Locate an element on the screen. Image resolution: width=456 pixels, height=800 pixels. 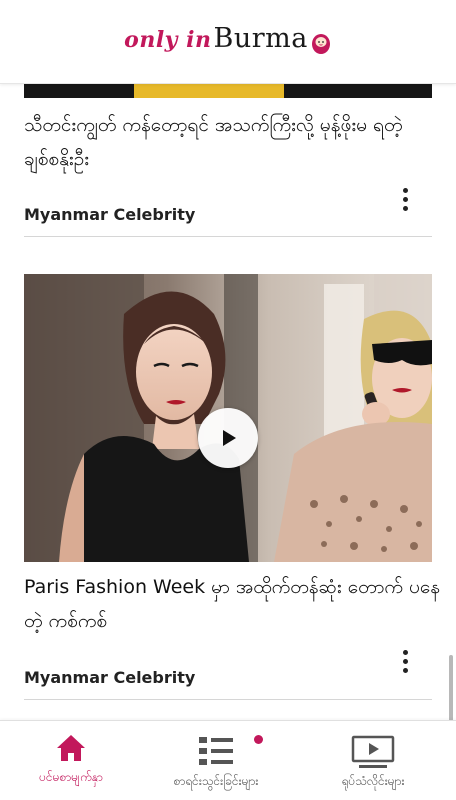
scrollbar-thumb is located at coordinates (451, 690).